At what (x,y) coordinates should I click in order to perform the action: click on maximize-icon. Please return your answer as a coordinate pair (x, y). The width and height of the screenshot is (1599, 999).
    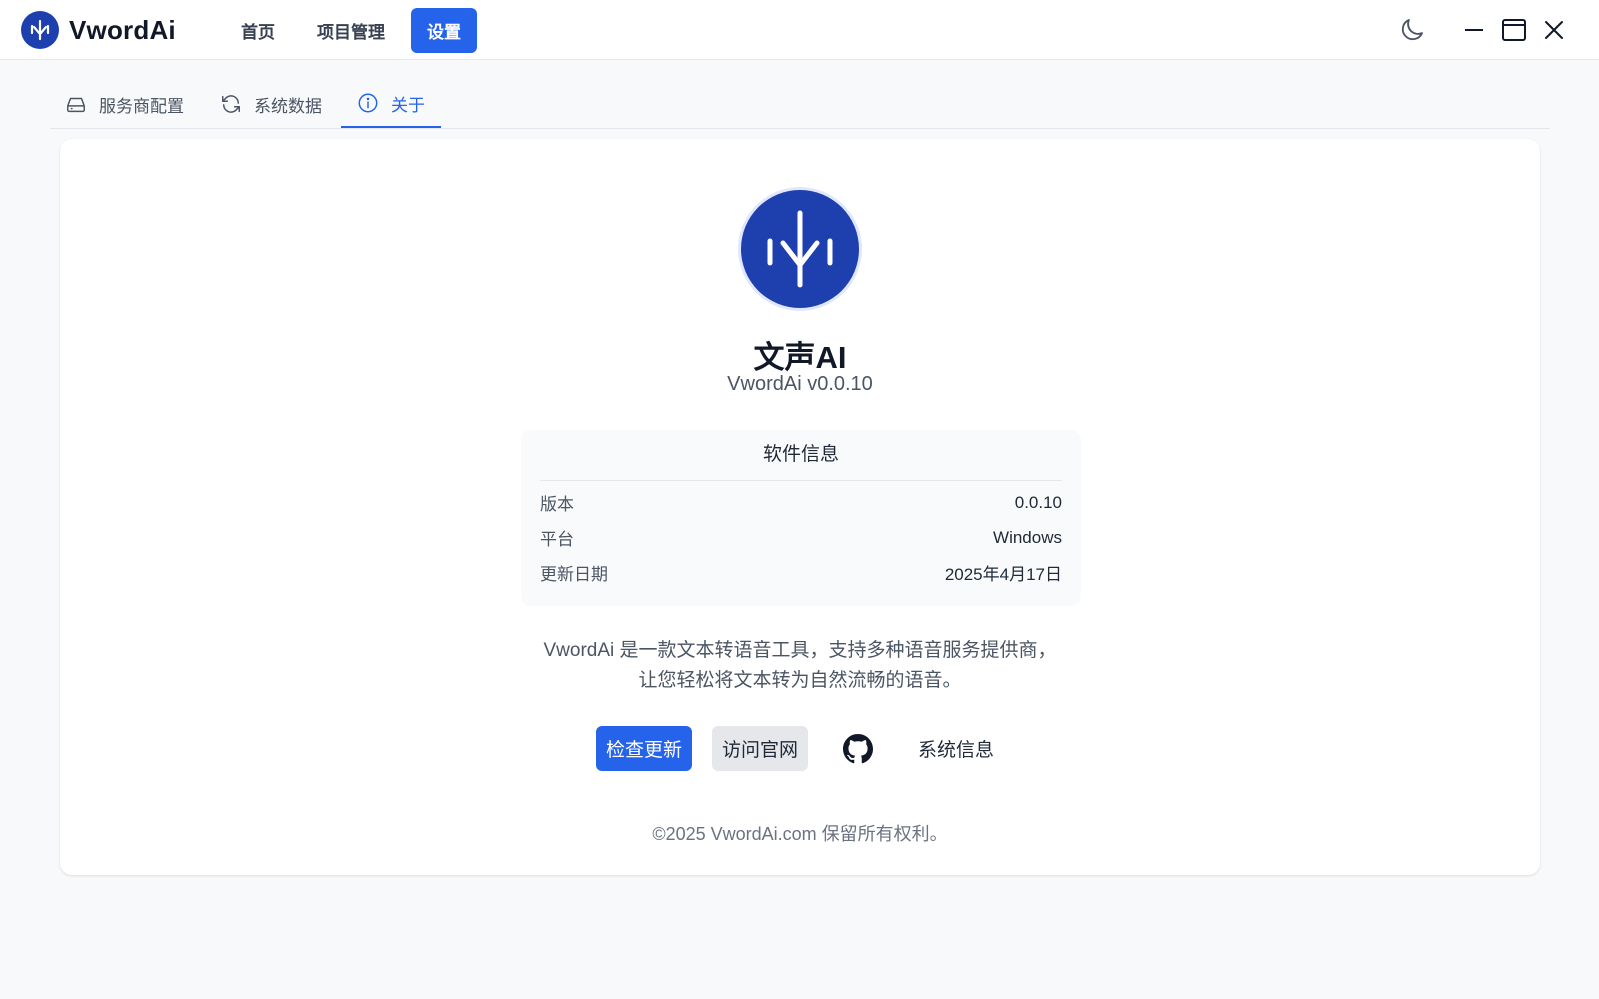
    Looking at the image, I should click on (1514, 30).